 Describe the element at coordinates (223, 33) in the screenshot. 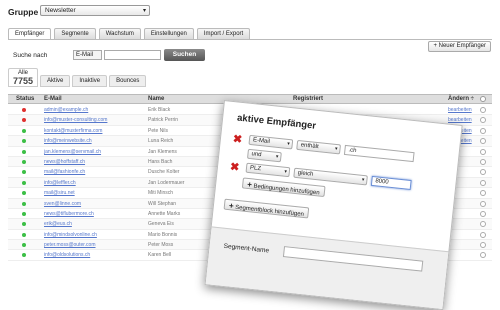

I see `tab-import-export: Import / Export` at that location.